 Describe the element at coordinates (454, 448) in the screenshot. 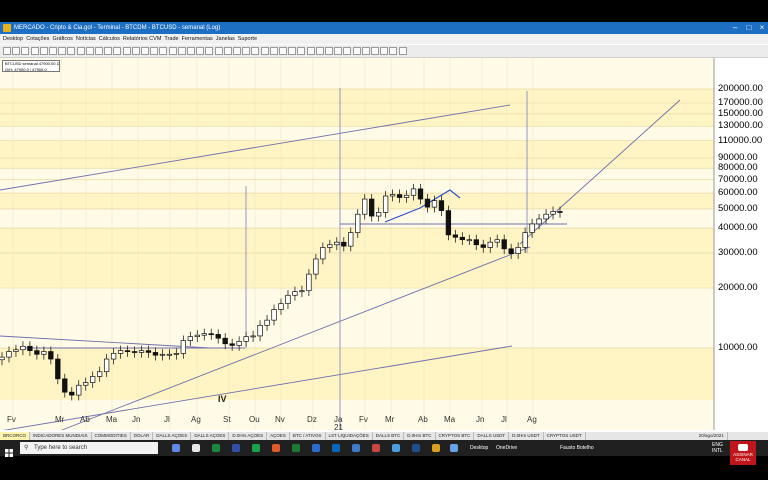

I see `browser-icon` at that location.